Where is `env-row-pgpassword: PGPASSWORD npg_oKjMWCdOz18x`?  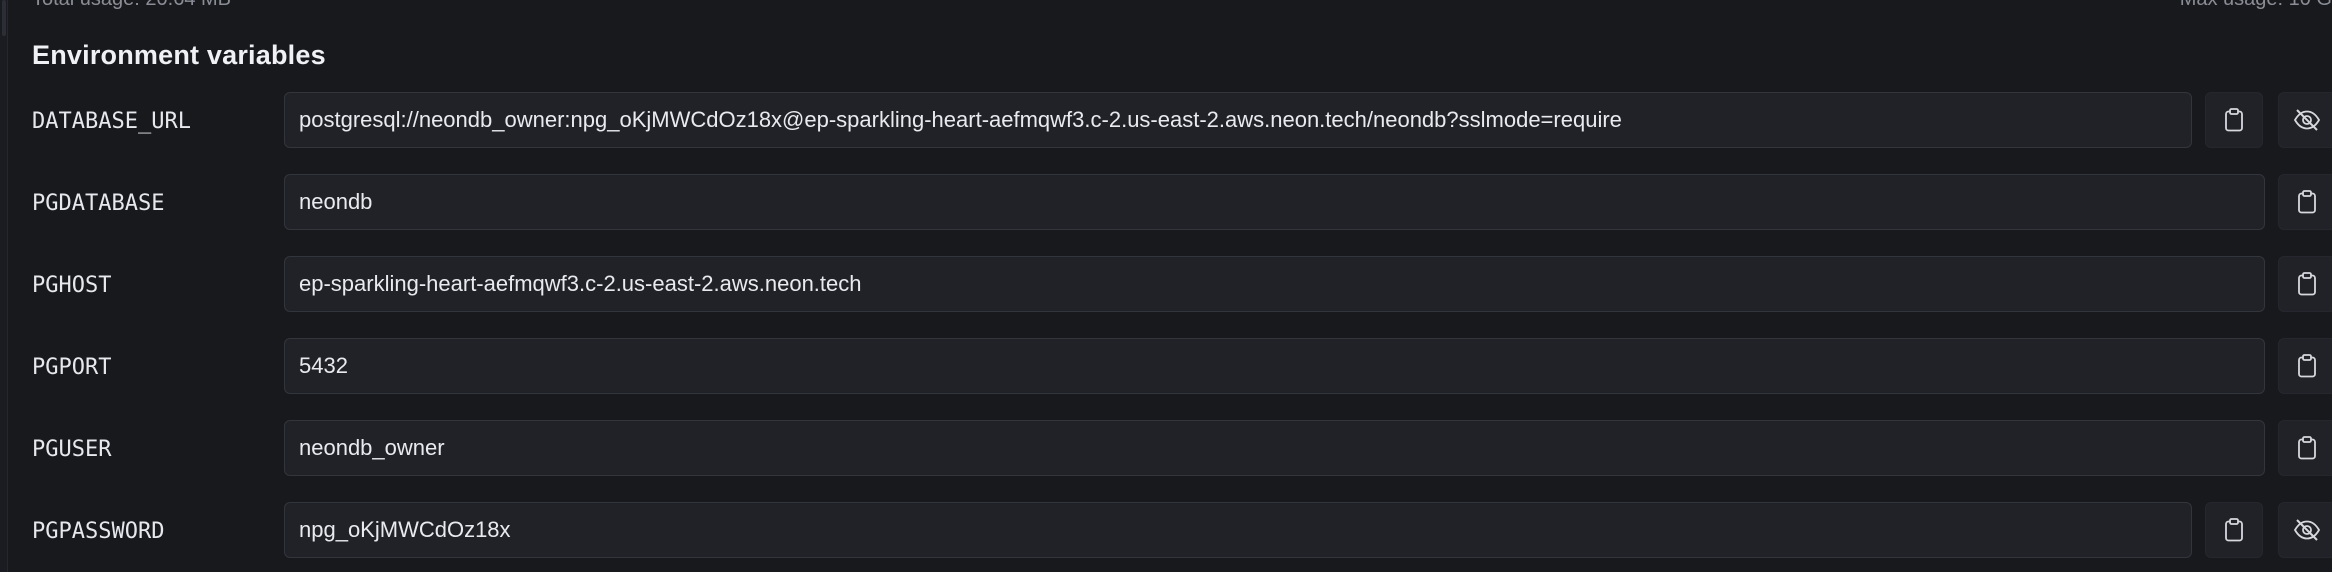 env-row-pgpassword: PGPASSWORD npg_oKjMWCdOz18x is located at coordinates (1166, 531).